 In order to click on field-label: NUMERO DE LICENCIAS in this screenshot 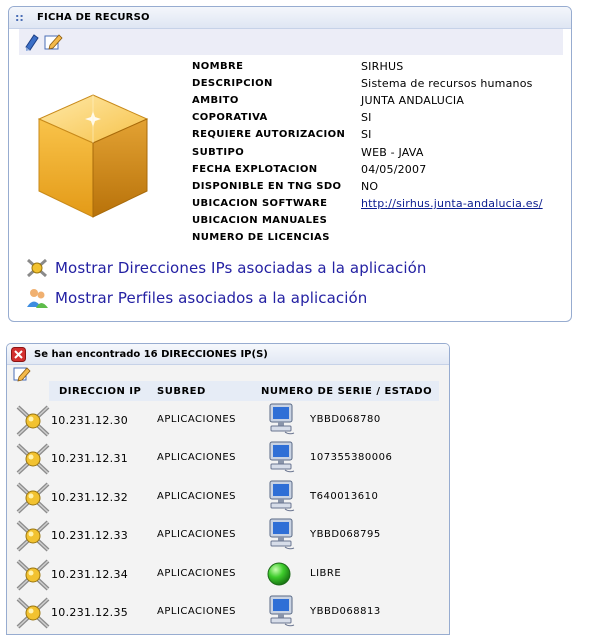, I will do `click(261, 237)`.